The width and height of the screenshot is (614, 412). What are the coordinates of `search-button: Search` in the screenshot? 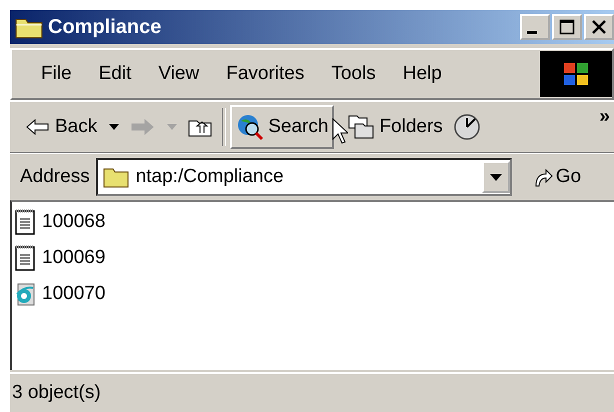 It's located at (282, 127).